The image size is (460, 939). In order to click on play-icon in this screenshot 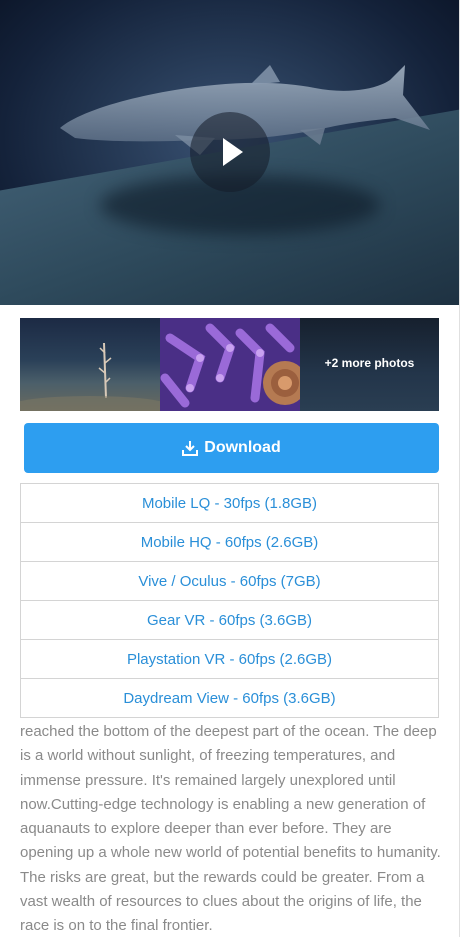, I will do `click(233, 152)`.